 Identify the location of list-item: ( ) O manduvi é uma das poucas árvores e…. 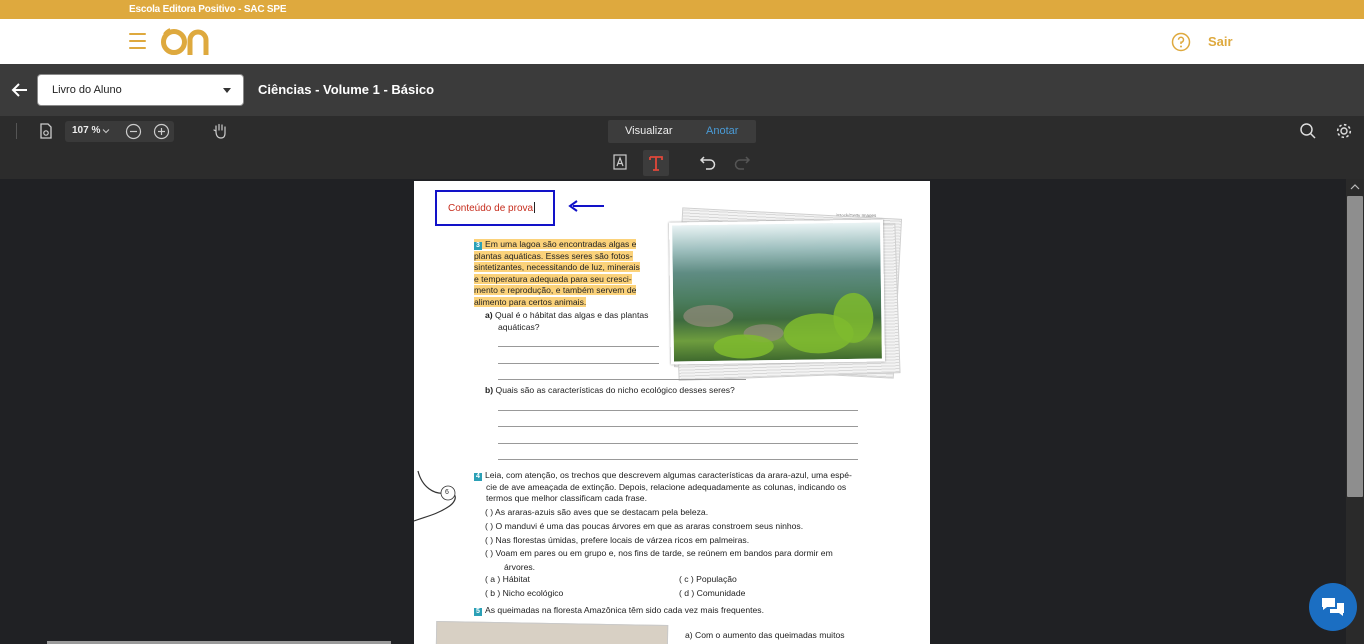
(644, 525).